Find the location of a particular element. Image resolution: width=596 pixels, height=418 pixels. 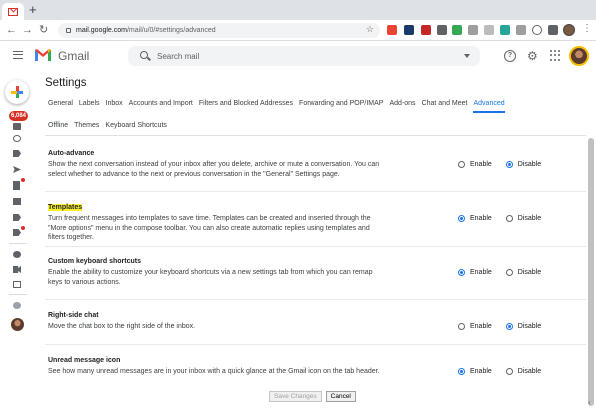

setting-title: Templates is located at coordinates (65, 207).